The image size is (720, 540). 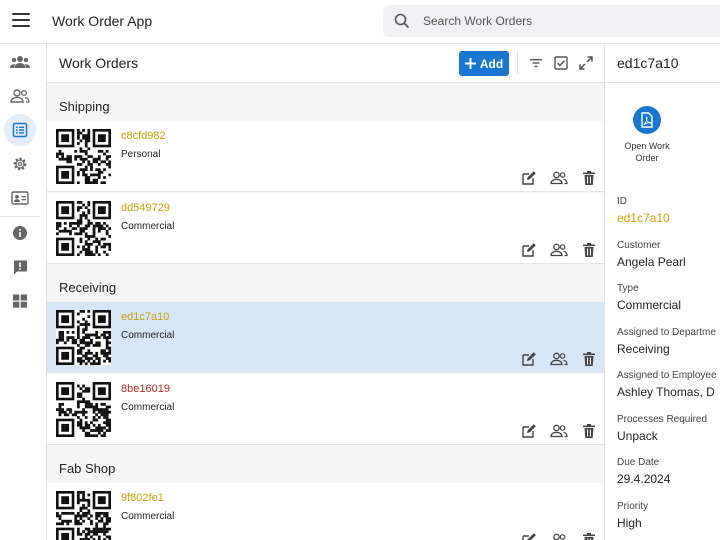 I want to click on expand-icon, so click(x=586, y=63).